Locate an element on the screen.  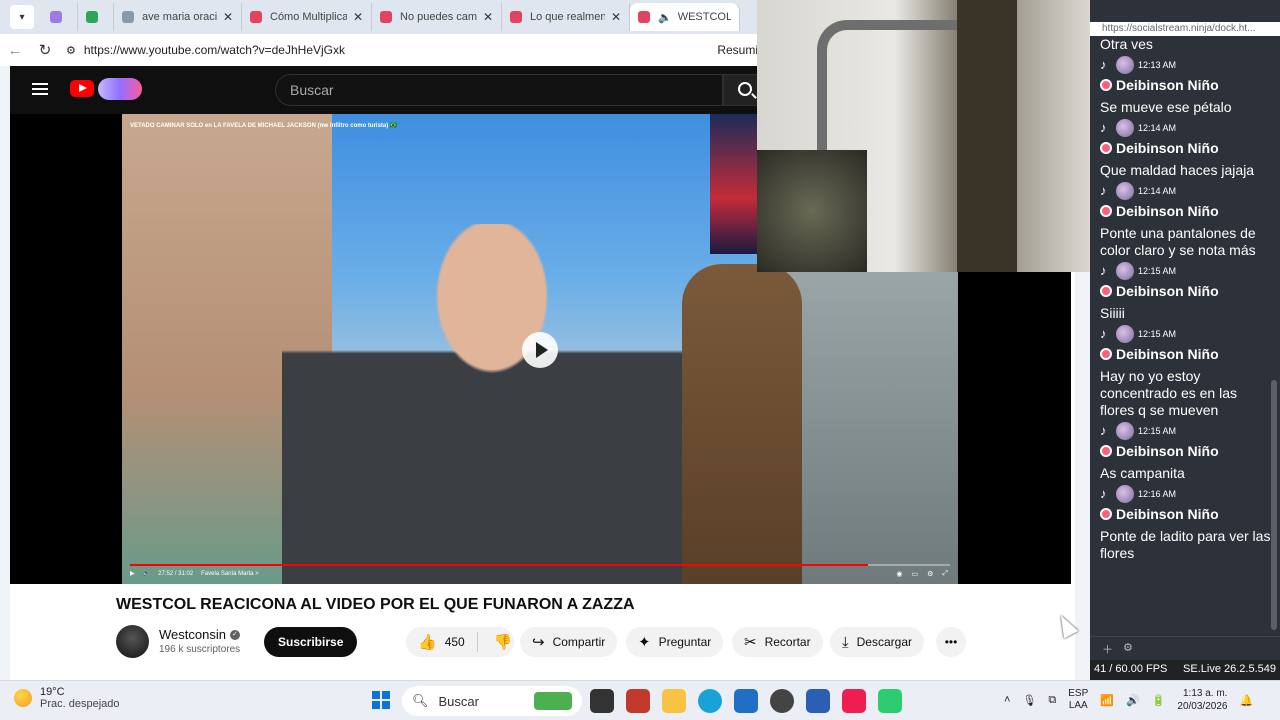
chat-message-text: Siiiii is located at coordinates (1112, 313).